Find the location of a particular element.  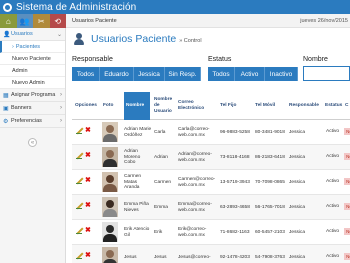

cell-usuario: Jesus is located at coordinates (160, 257).